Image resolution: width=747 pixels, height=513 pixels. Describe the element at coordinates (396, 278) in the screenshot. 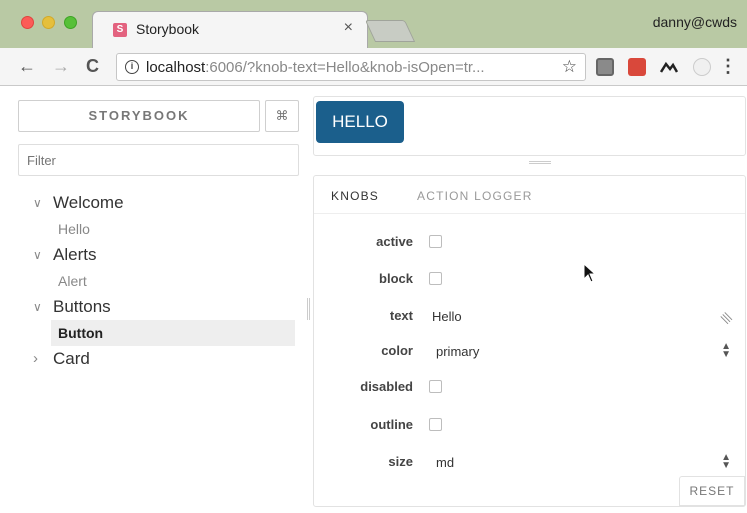

I see `knob-label: block` at that location.